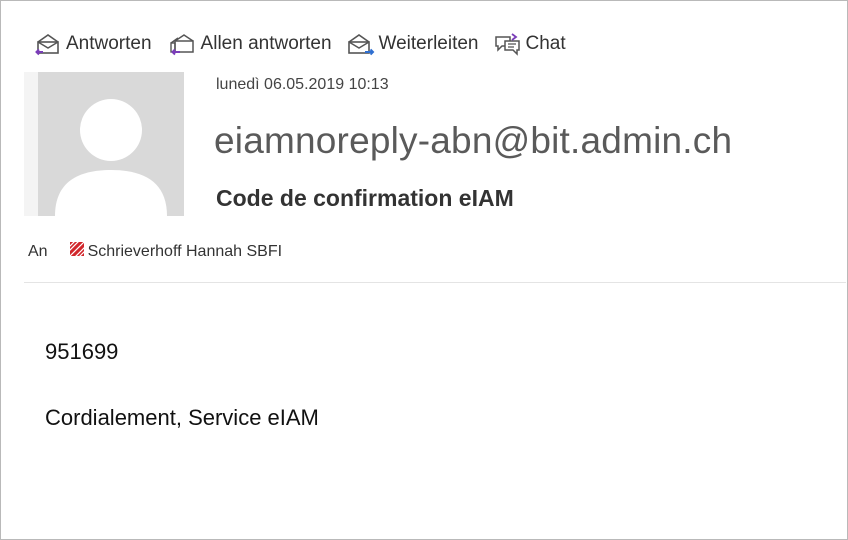 The image size is (848, 540). Describe the element at coordinates (365, 198) in the screenshot. I see `message-subject: Code de confirmation eIAM` at that location.